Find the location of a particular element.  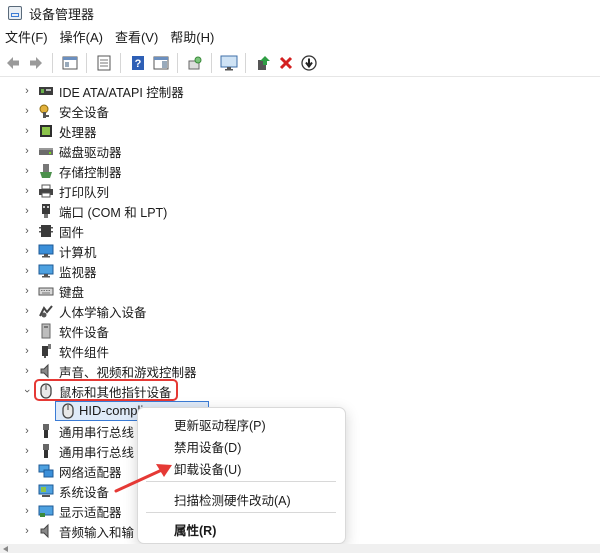

tree-item-label: 固件 is located at coordinates (72, 232).